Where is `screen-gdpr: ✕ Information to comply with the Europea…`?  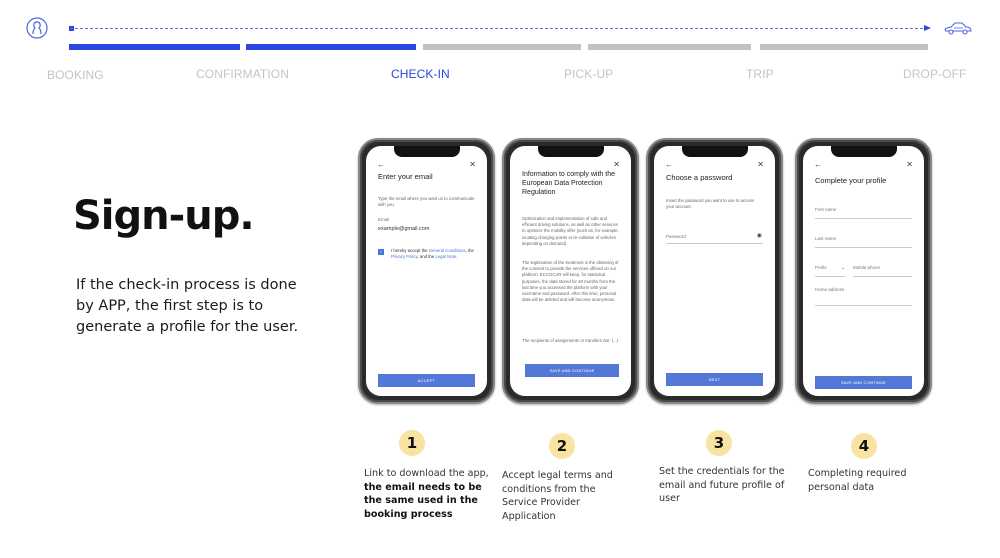 screen-gdpr: ✕ Information to comply with the Europea… is located at coordinates (570, 271).